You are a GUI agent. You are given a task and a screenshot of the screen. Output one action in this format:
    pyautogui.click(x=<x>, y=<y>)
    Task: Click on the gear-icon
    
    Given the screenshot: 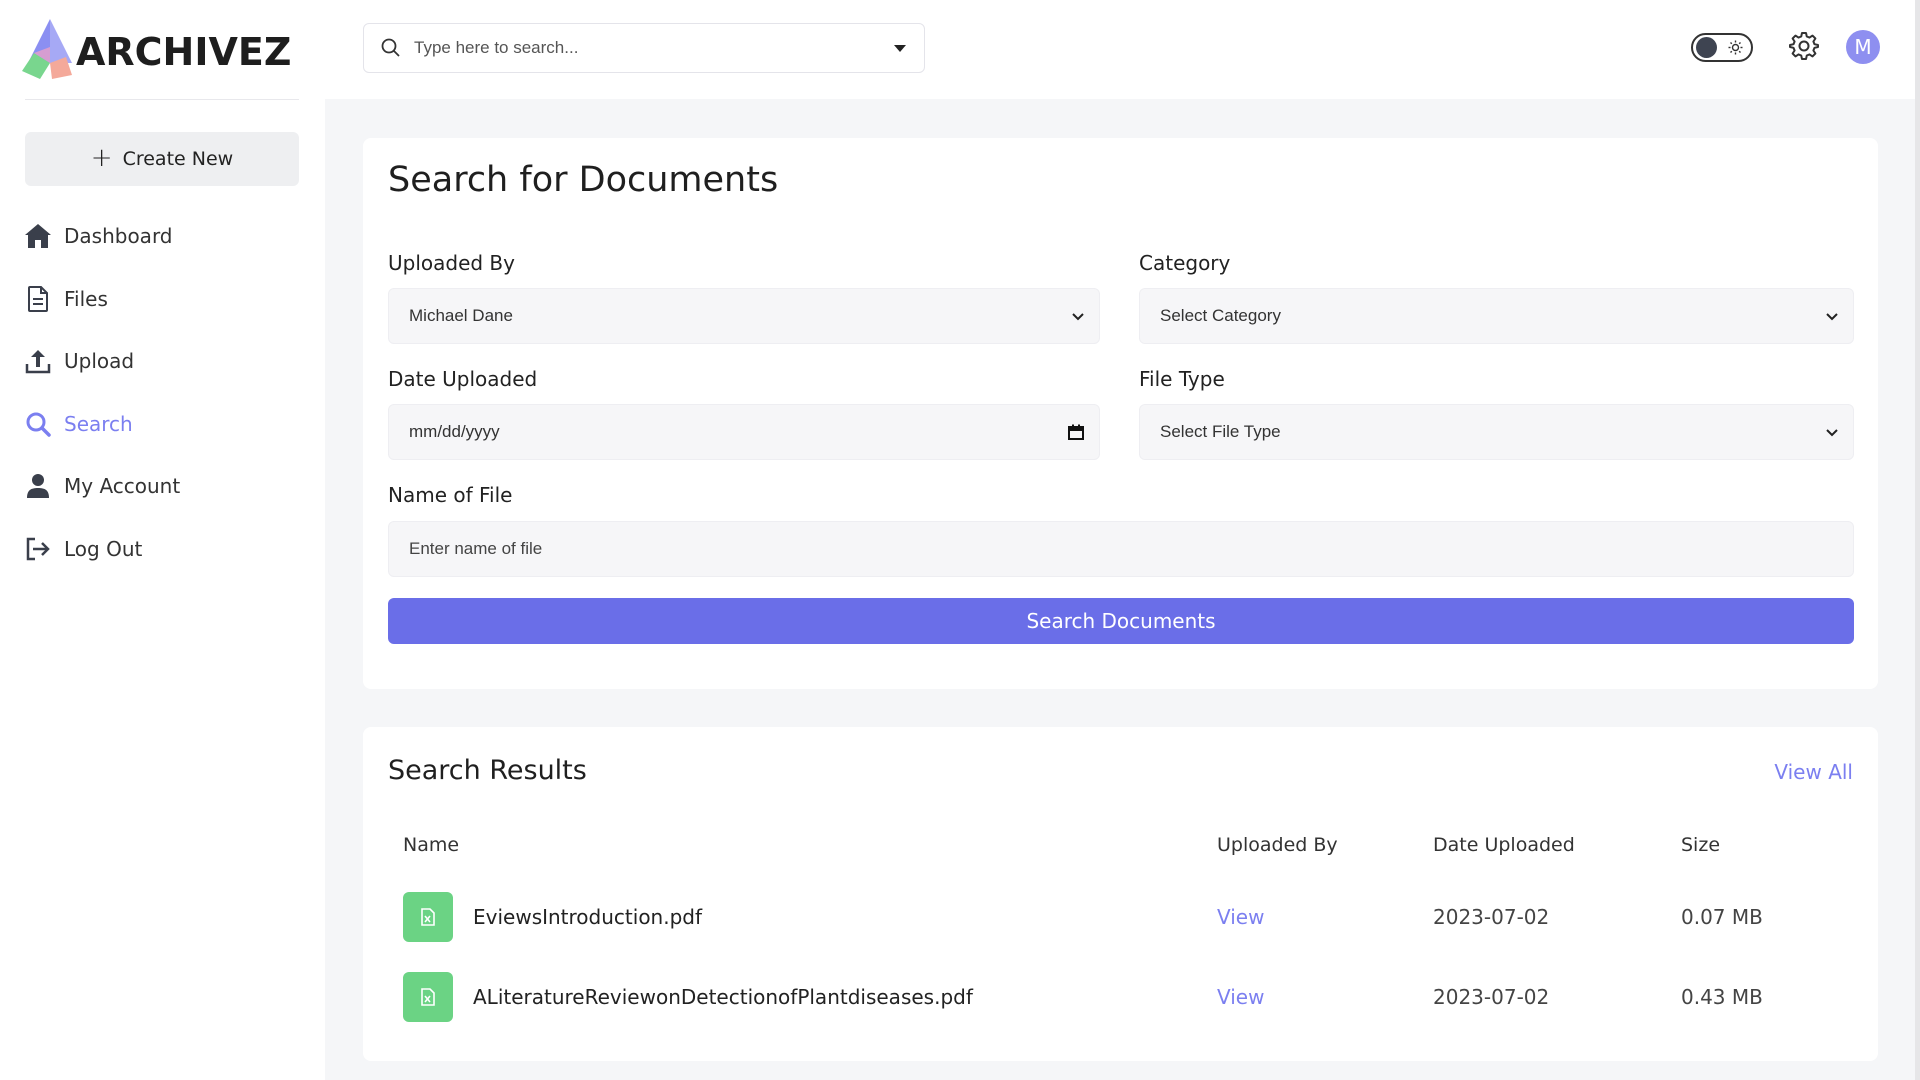 What is the action you would take?
    pyautogui.click(x=1804, y=46)
    